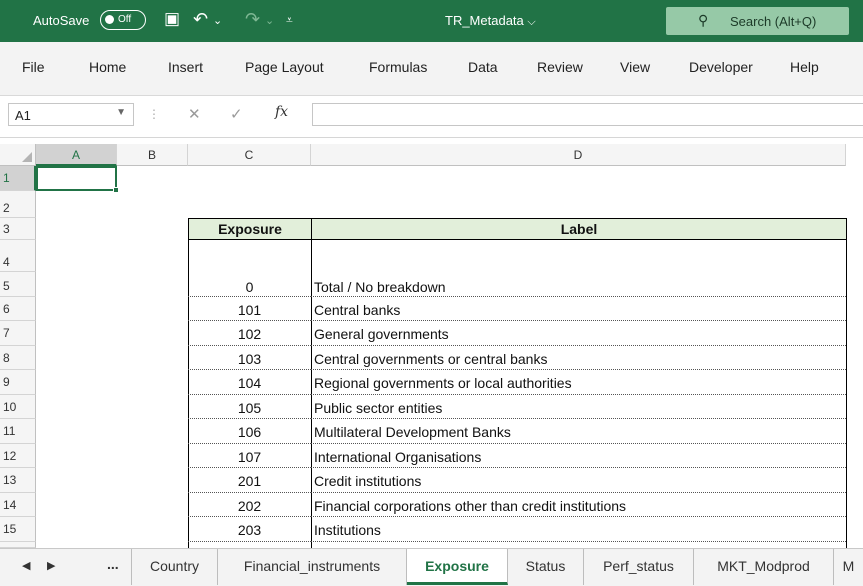 The height and width of the screenshot is (586, 863). I want to click on table-cell-code: 202, so click(249, 505).